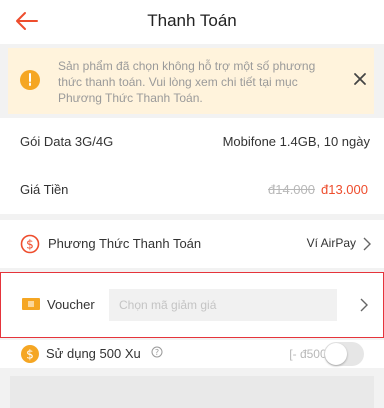  What do you see at coordinates (291, 189) in the screenshot?
I see `old-price: đ14.000` at bounding box center [291, 189].